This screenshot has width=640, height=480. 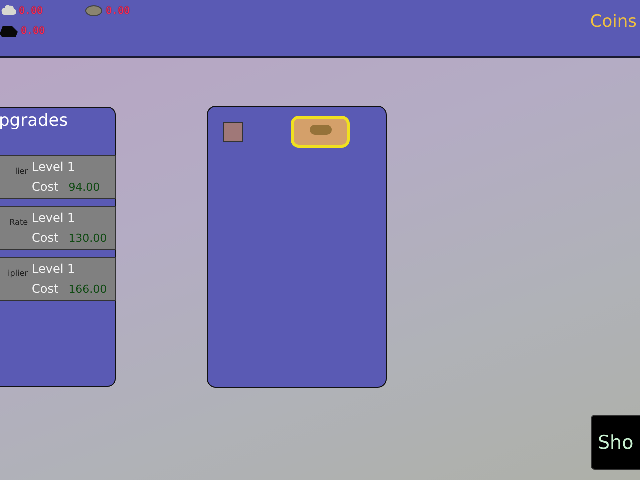 What do you see at coordinates (613, 21) in the screenshot?
I see `coins-label: Coins` at bounding box center [613, 21].